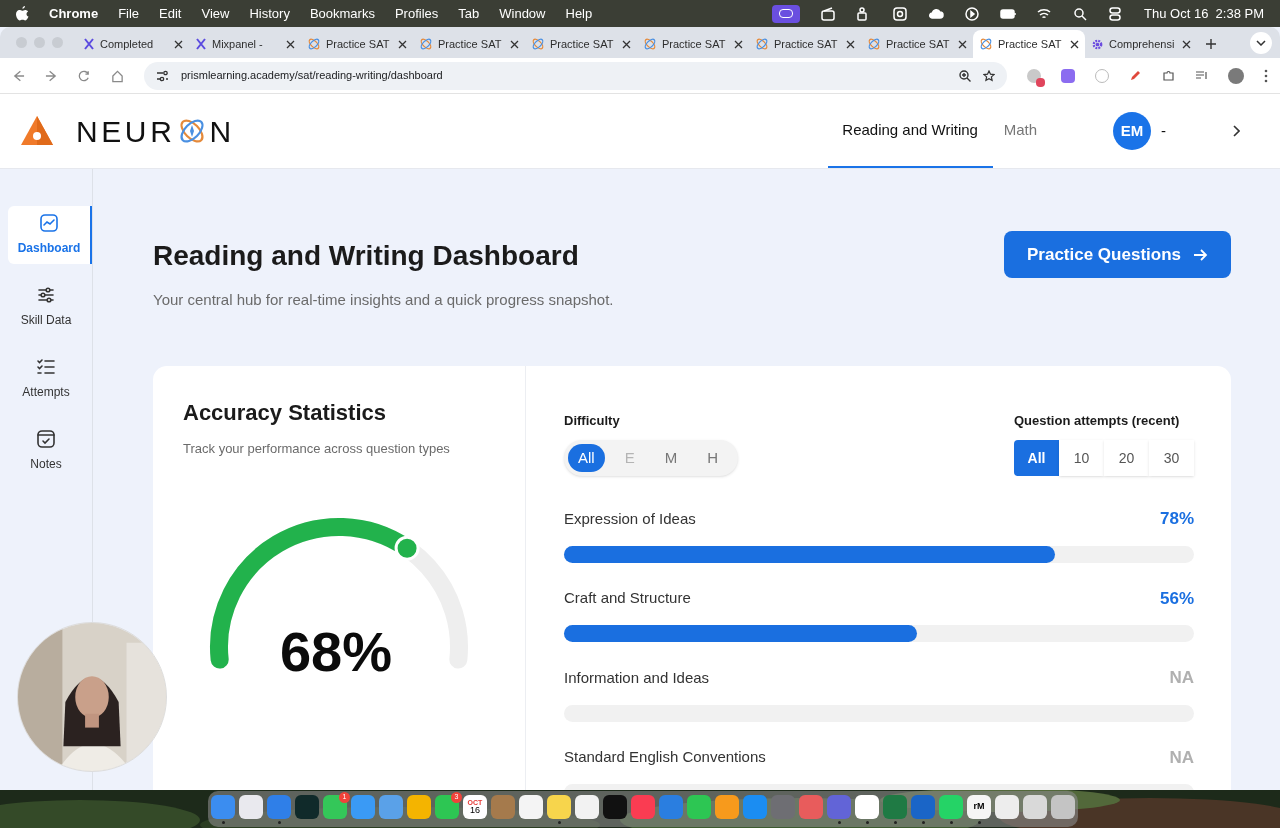 This screenshot has width=1280, height=828. Describe the element at coordinates (1080, 13) in the screenshot. I see `search-icon` at that location.